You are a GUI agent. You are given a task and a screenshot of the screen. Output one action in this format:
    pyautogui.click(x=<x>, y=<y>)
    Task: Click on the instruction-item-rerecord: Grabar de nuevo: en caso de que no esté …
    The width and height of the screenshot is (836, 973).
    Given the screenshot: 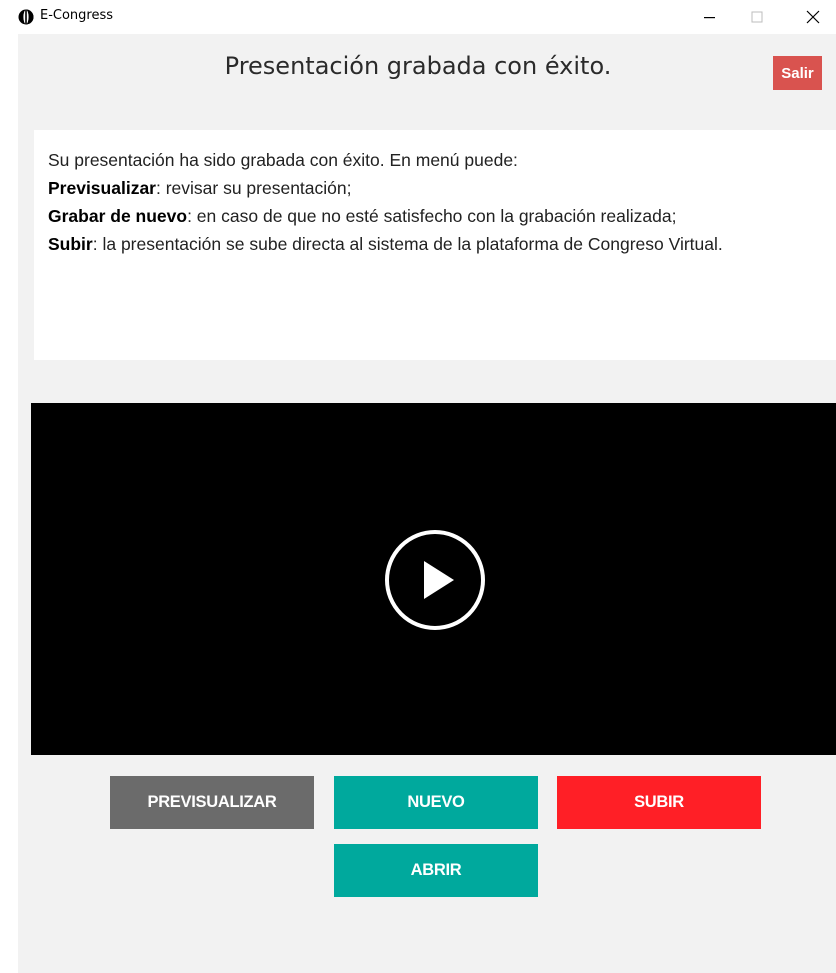 What is the action you would take?
    pyautogui.click(x=438, y=216)
    